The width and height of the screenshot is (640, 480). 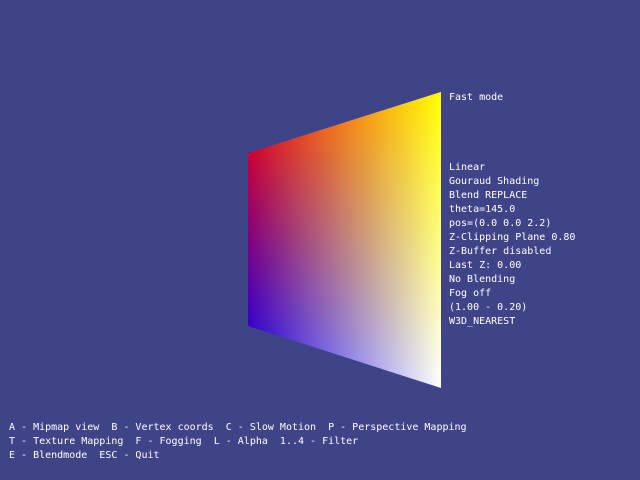 What do you see at coordinates (470, 293) in the screenshot?
I see `status-fog: Fog off` at bounding box center [470, 293].